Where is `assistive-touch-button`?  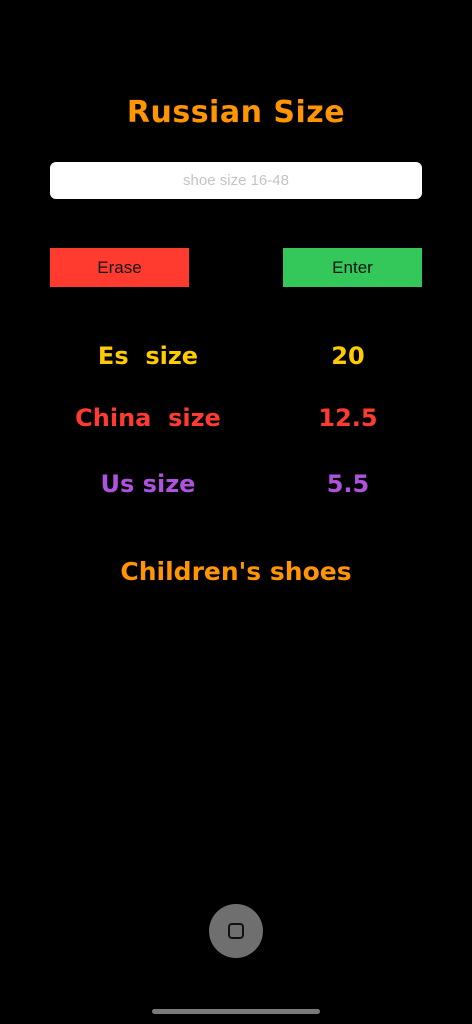
assistive-touch-button is located at coordinates (236, 931).